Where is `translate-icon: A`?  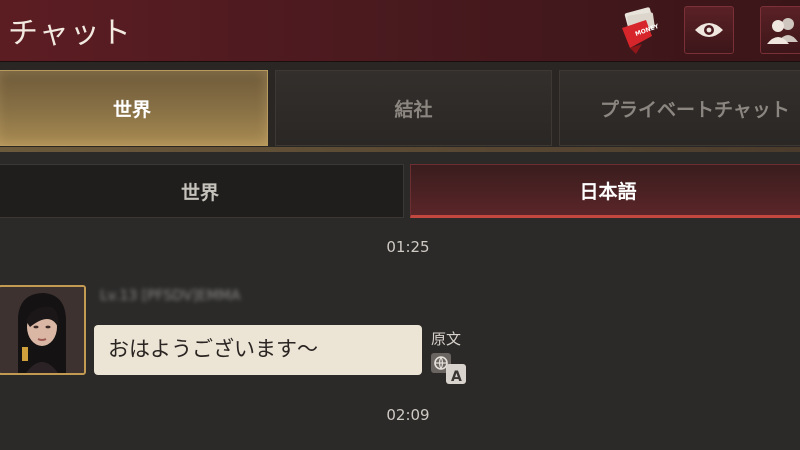
translate-icon: A is located at coordinates (449, 369).